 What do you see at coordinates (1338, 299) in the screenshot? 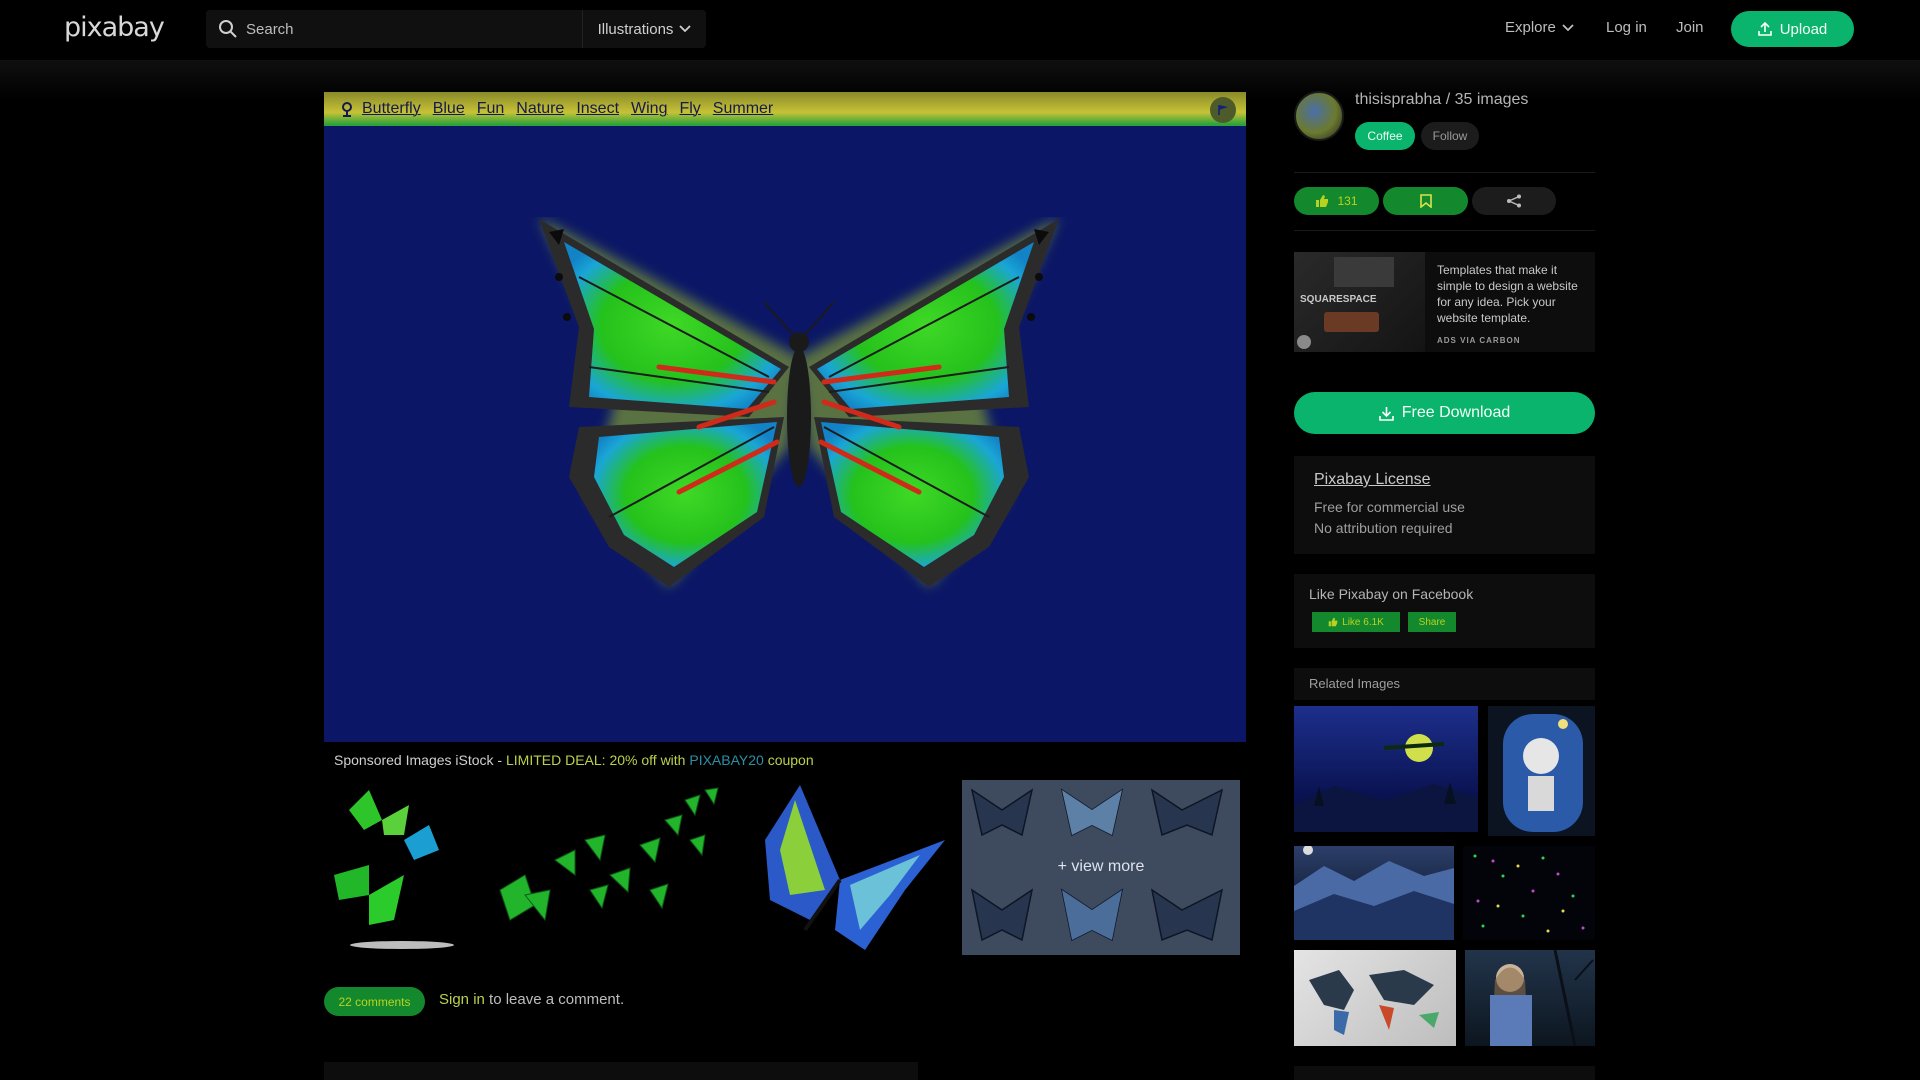
I see `ad-brand-logo: SQUARESPACE` at bounding box center [1338, 299].